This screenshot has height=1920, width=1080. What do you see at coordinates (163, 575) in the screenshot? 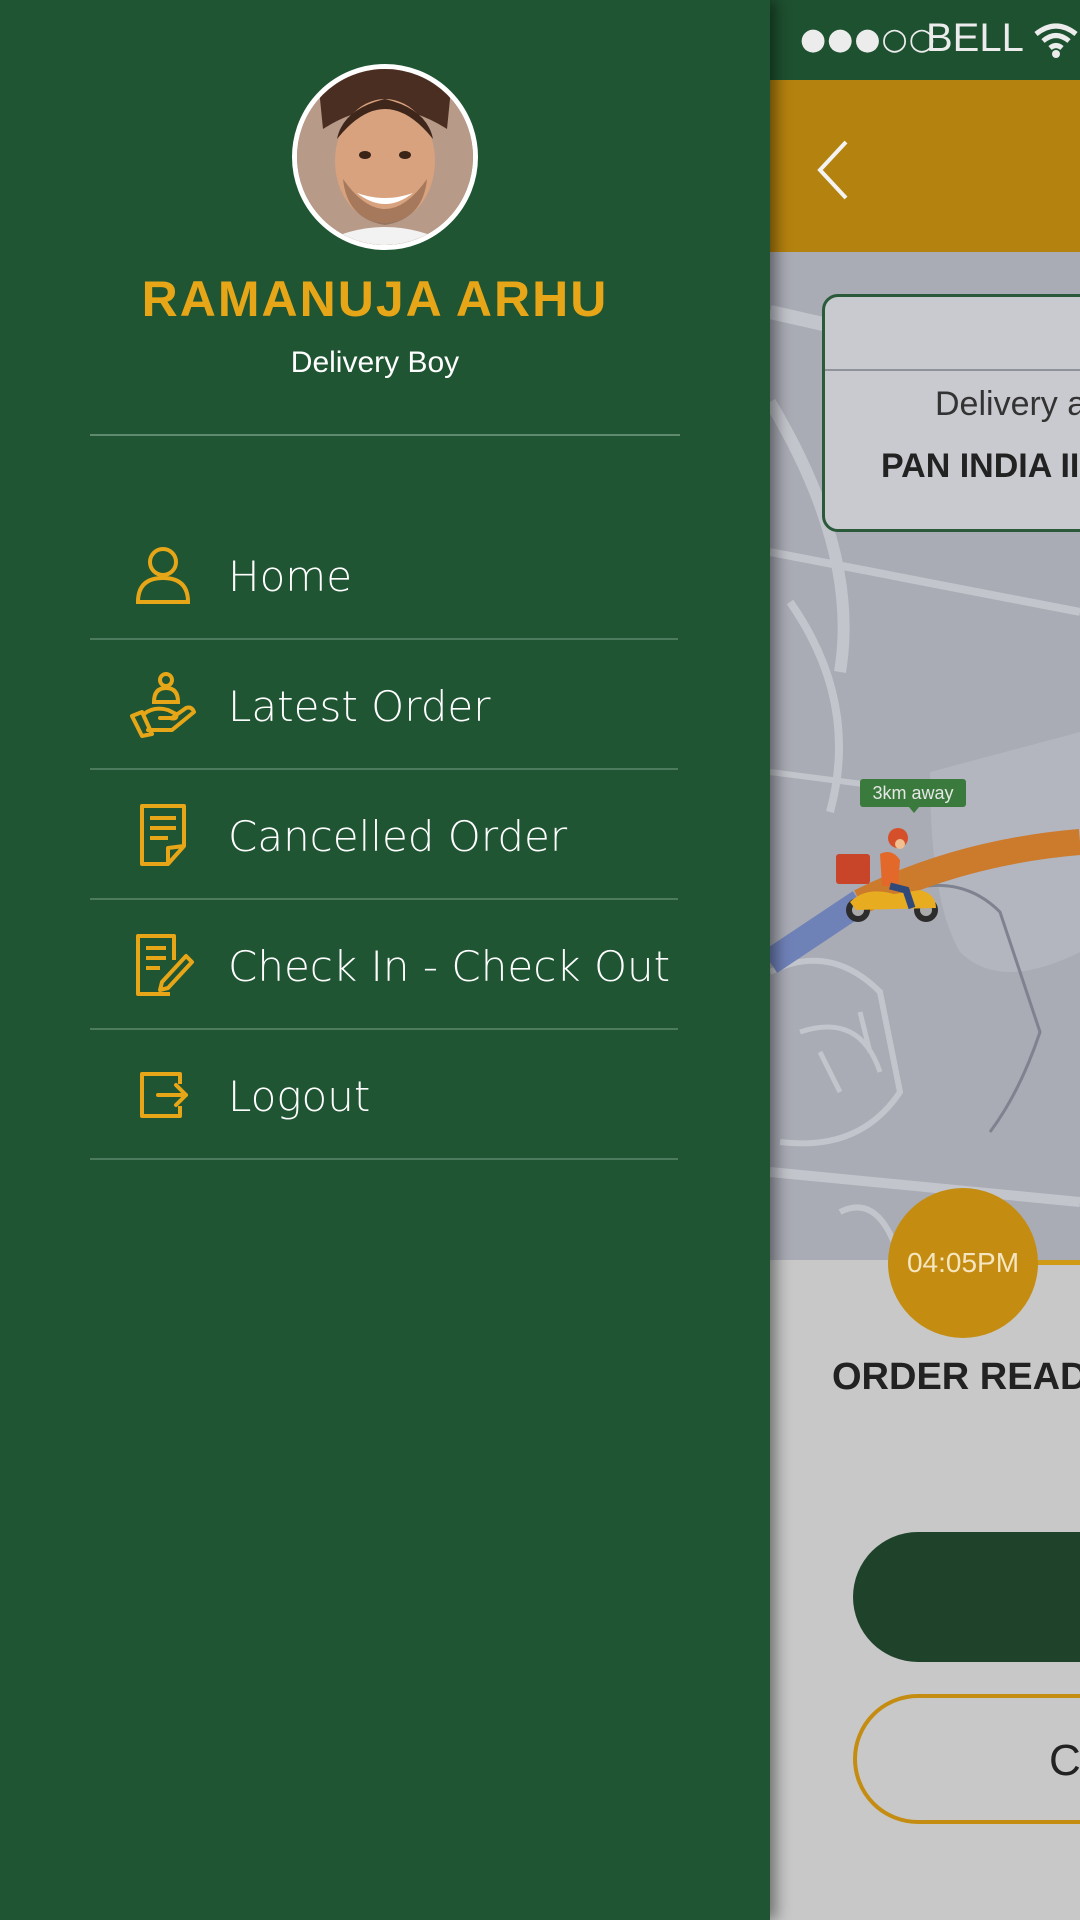
I see `user-icon` at bounding box center [163, 575].